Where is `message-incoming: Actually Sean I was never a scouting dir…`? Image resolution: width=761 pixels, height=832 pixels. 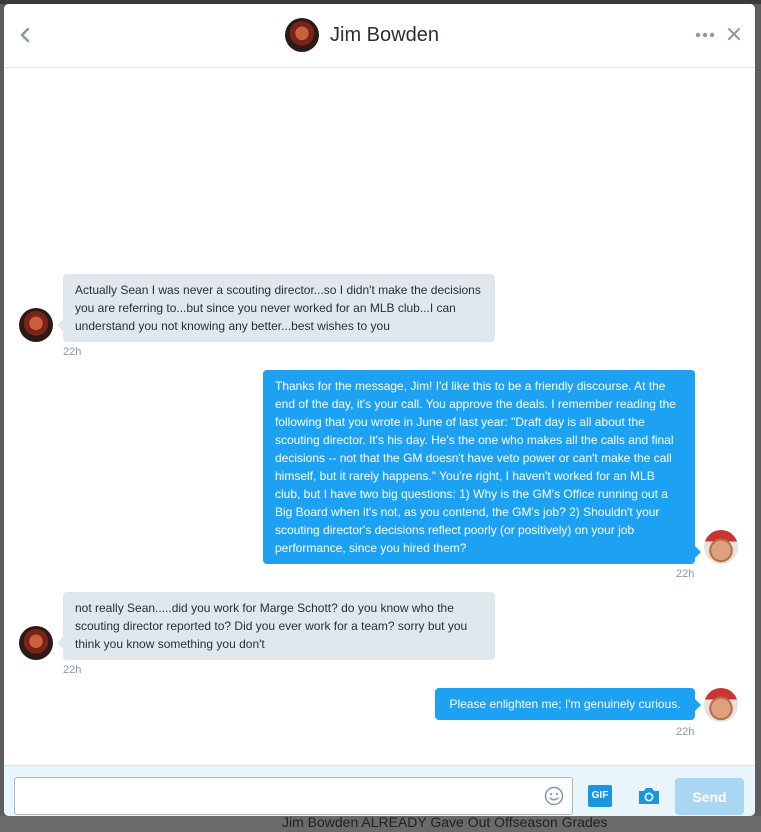
message-incoming: Actually Sean I was never a scouting dir… is located at coordinates (279, 308).